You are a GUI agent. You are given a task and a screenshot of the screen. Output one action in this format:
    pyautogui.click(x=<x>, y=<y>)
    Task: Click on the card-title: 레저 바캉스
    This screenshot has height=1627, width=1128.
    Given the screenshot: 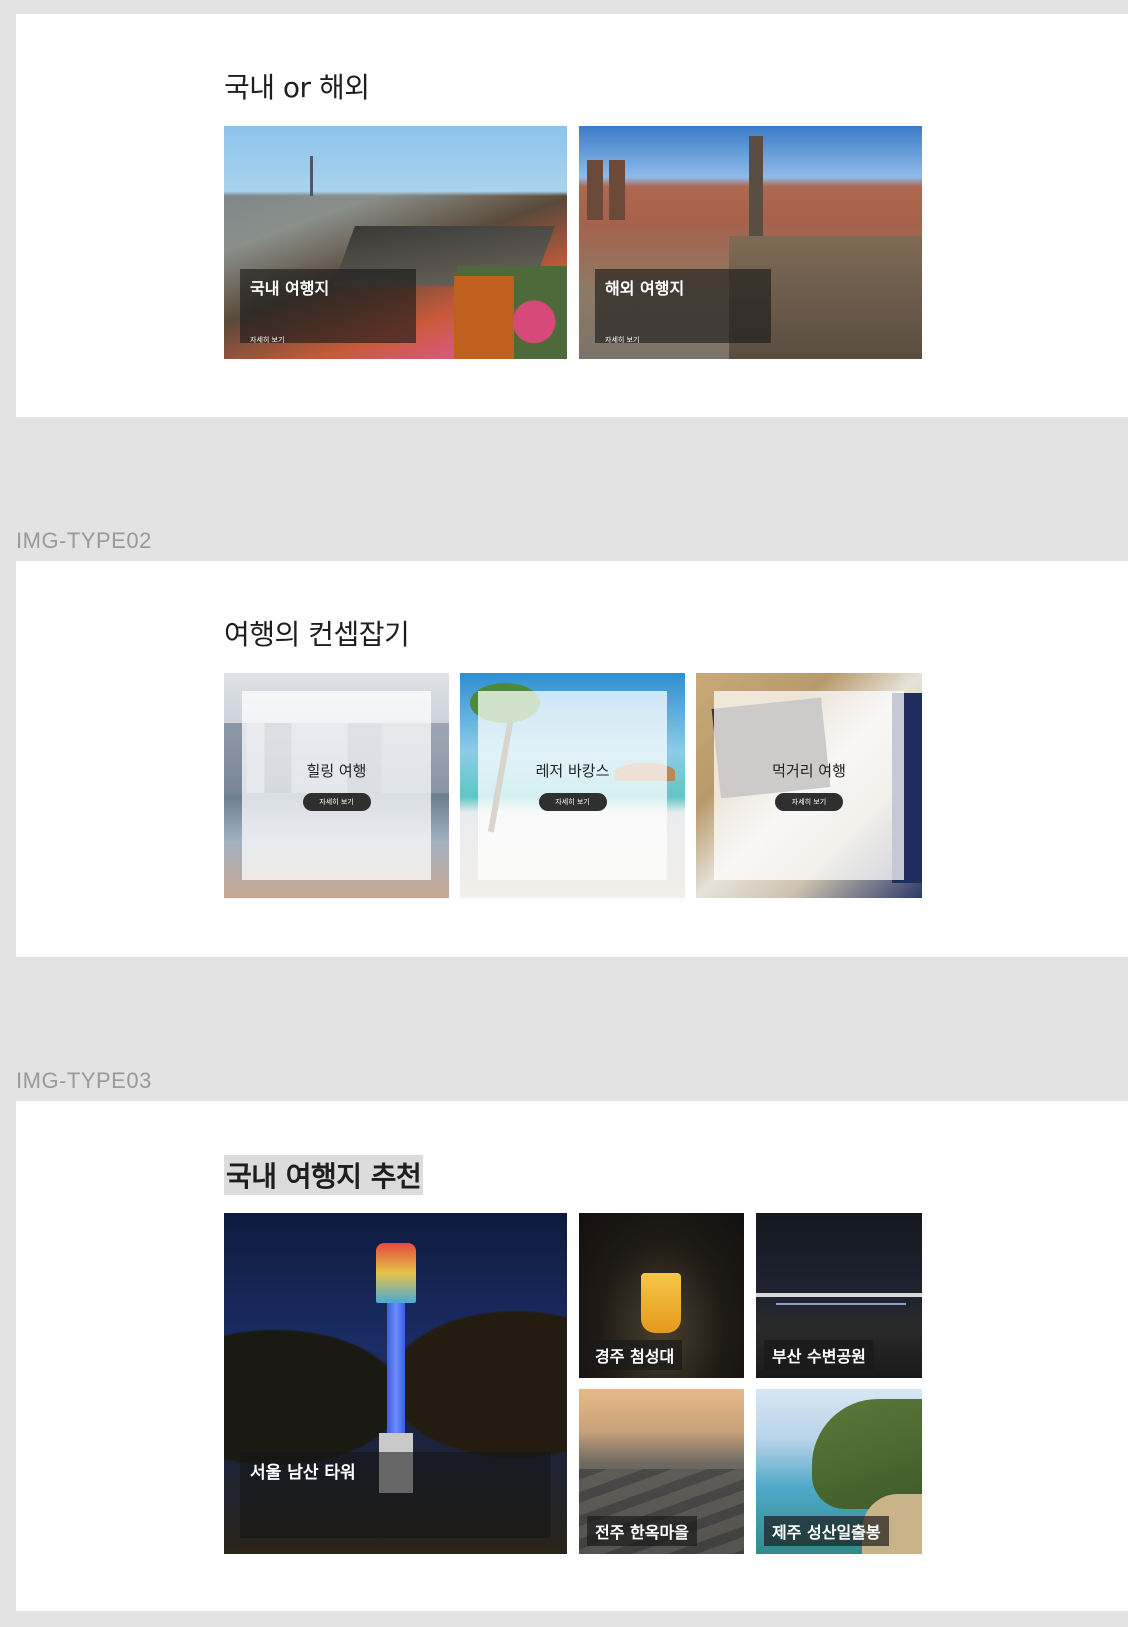 What is the action you would take?
    pyautogui.click(x=572, y=771)
    